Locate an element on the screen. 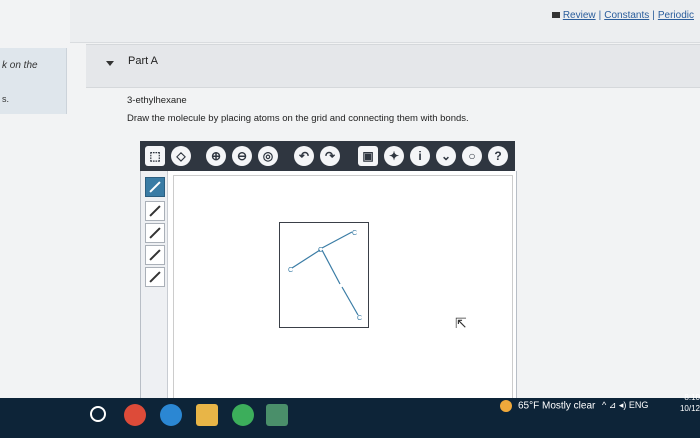 This screenshot has width=700, height=438. tray-chevron-icon: ^ is located at coordinates (604, 405).